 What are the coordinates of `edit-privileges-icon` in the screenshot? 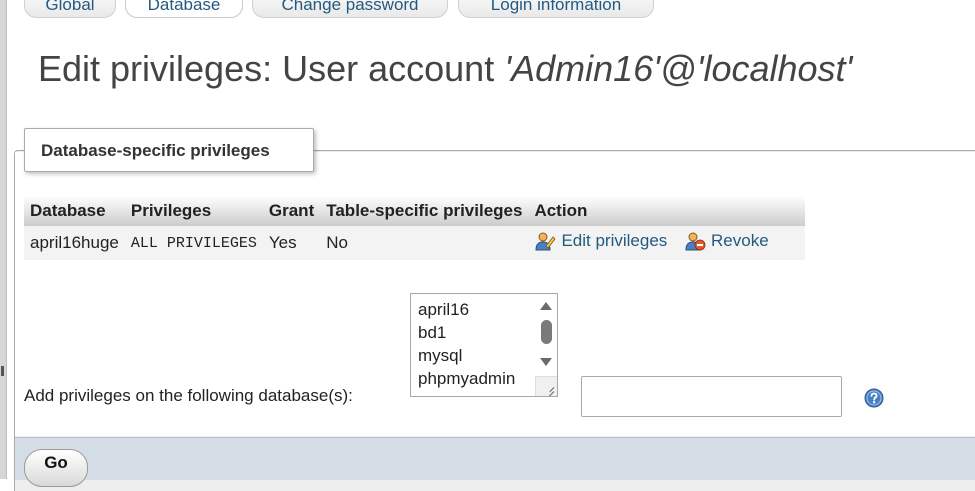 It's located at (545, 241).